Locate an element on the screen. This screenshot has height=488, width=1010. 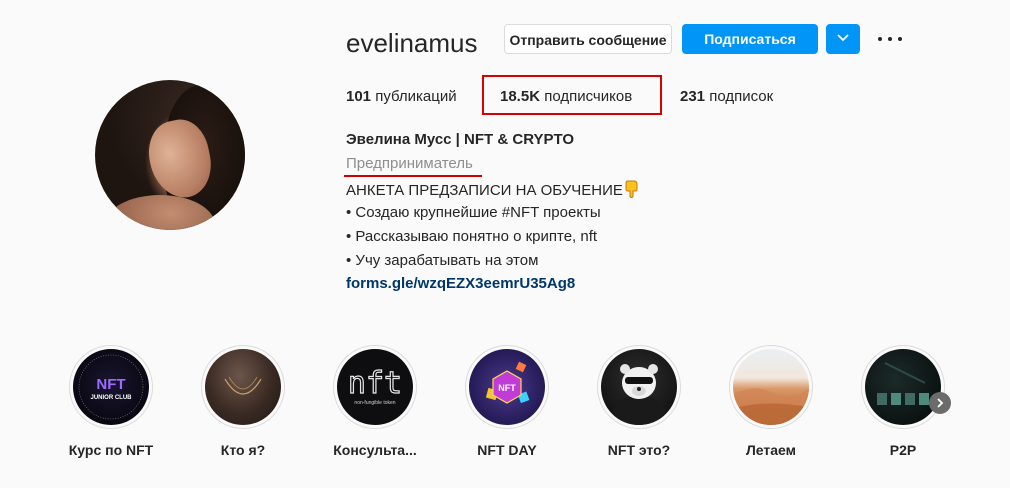
highlight-cover: nft non-fungible token is located at coordinates (375, 387).